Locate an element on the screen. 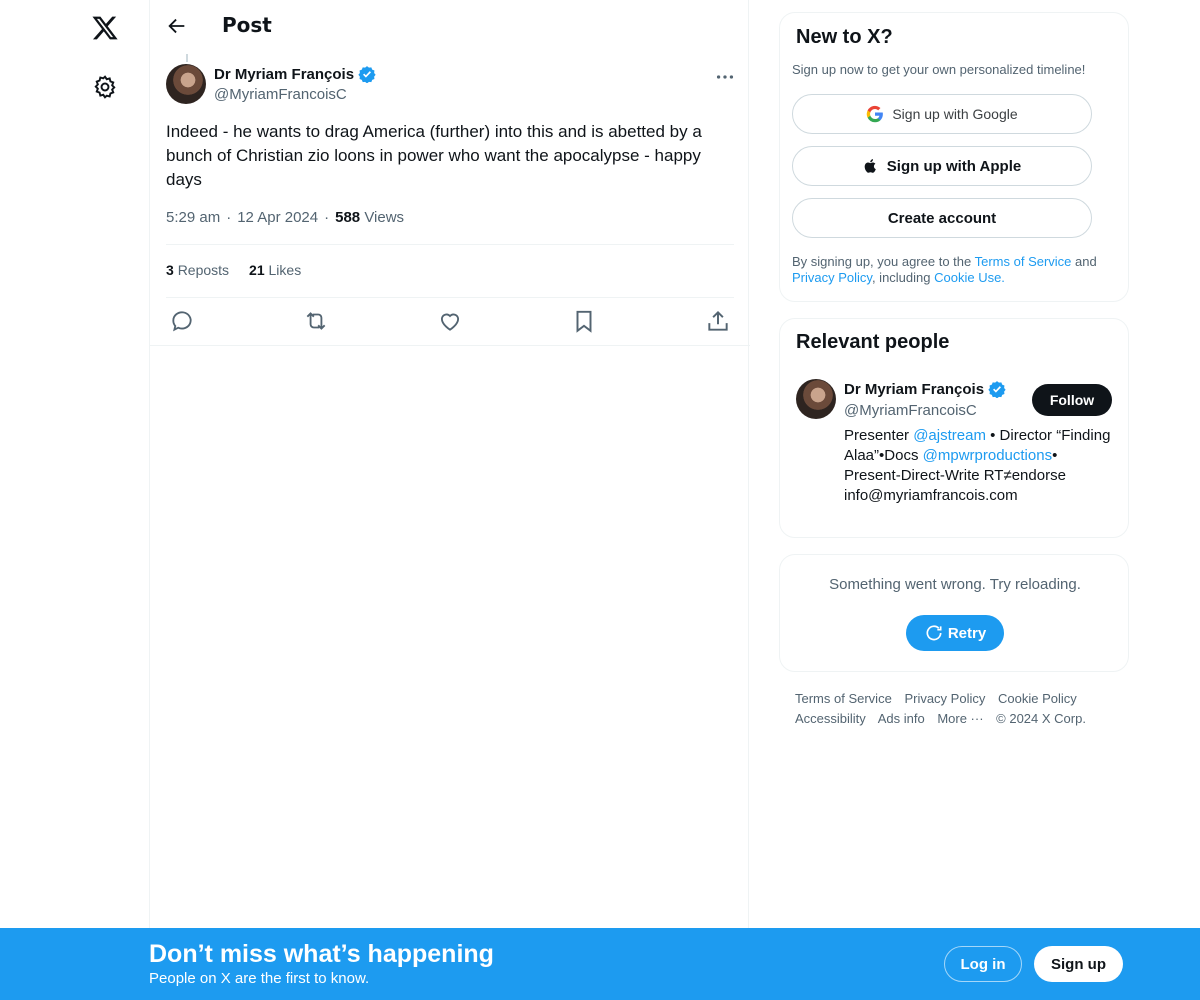 This screenshot has width=1200, height=1000. settings-gear-icon is located at coordinates (105, 87).